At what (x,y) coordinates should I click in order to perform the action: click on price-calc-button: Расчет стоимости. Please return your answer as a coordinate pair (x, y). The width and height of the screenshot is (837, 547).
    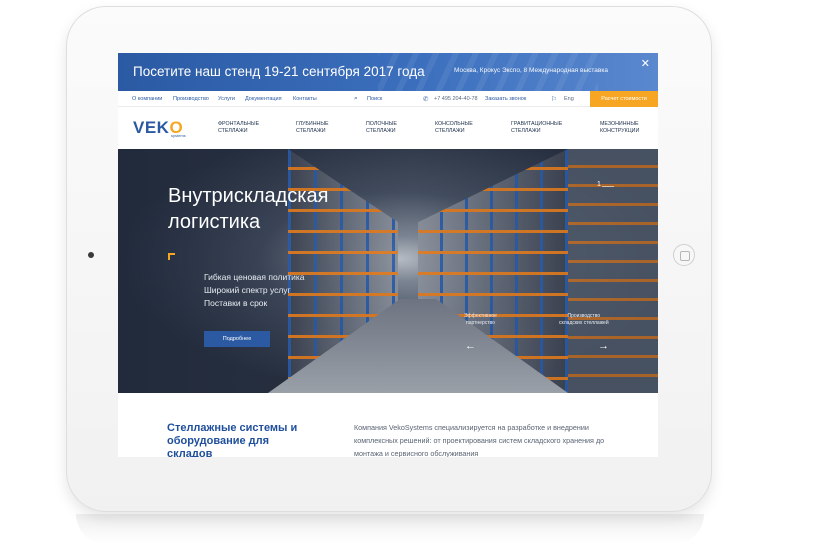
    Looking at the image, I should click on (624, 99).